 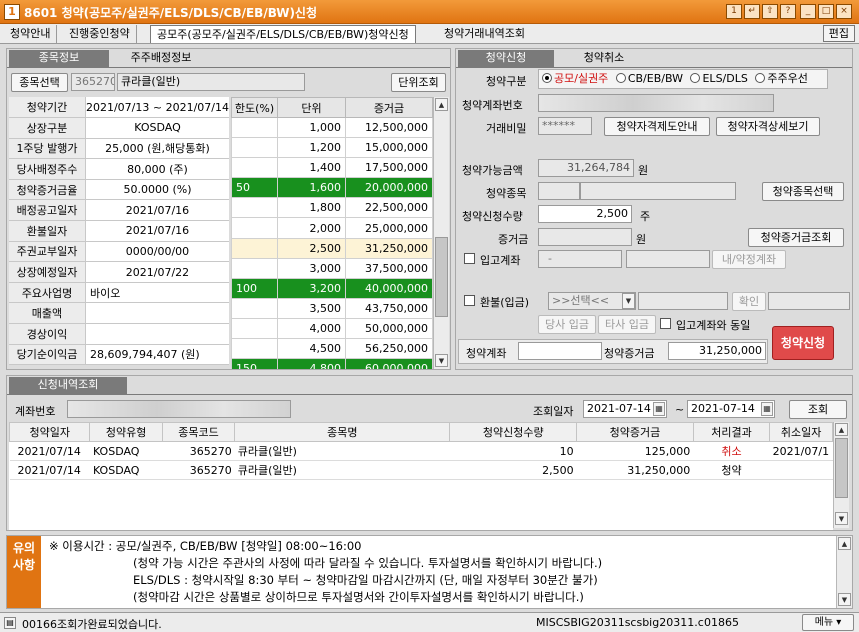 What do you see at coordinates (781, 78) in the screenshot?
I see `radio-shareholder: 주주우선` at bounding box center [781, 78].